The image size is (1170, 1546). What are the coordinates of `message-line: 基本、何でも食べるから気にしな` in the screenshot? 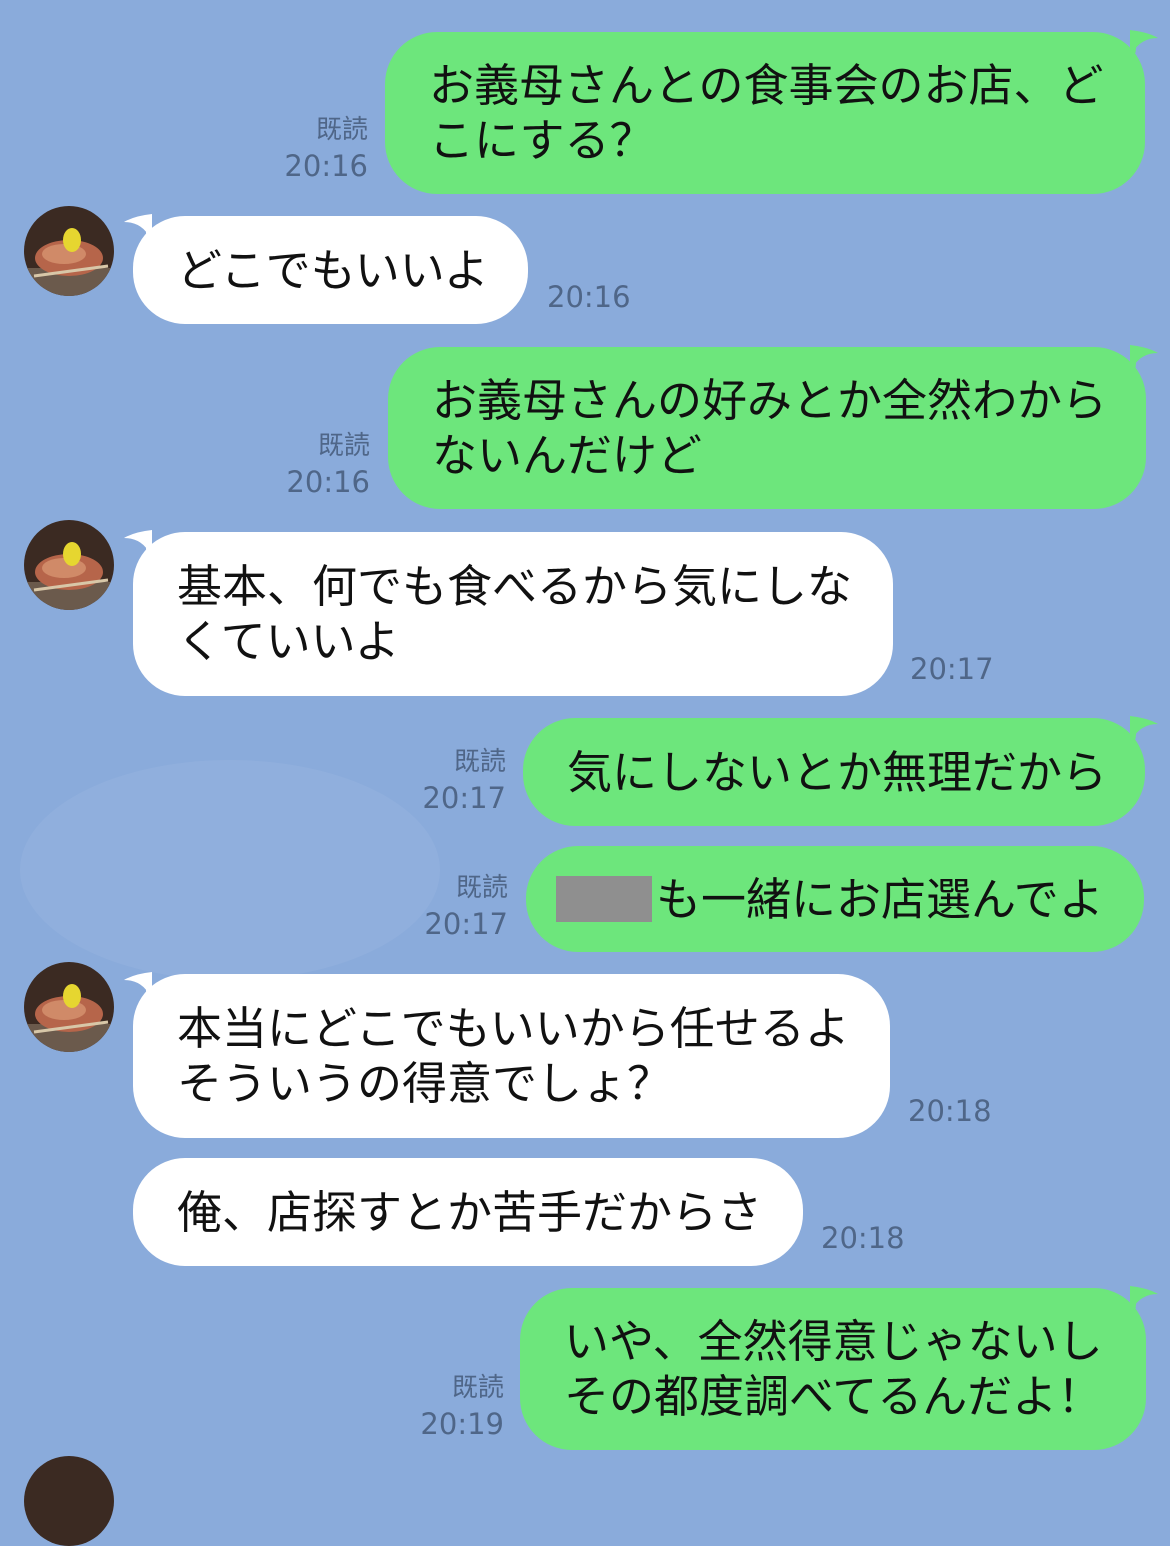 It's located at (515, 586).